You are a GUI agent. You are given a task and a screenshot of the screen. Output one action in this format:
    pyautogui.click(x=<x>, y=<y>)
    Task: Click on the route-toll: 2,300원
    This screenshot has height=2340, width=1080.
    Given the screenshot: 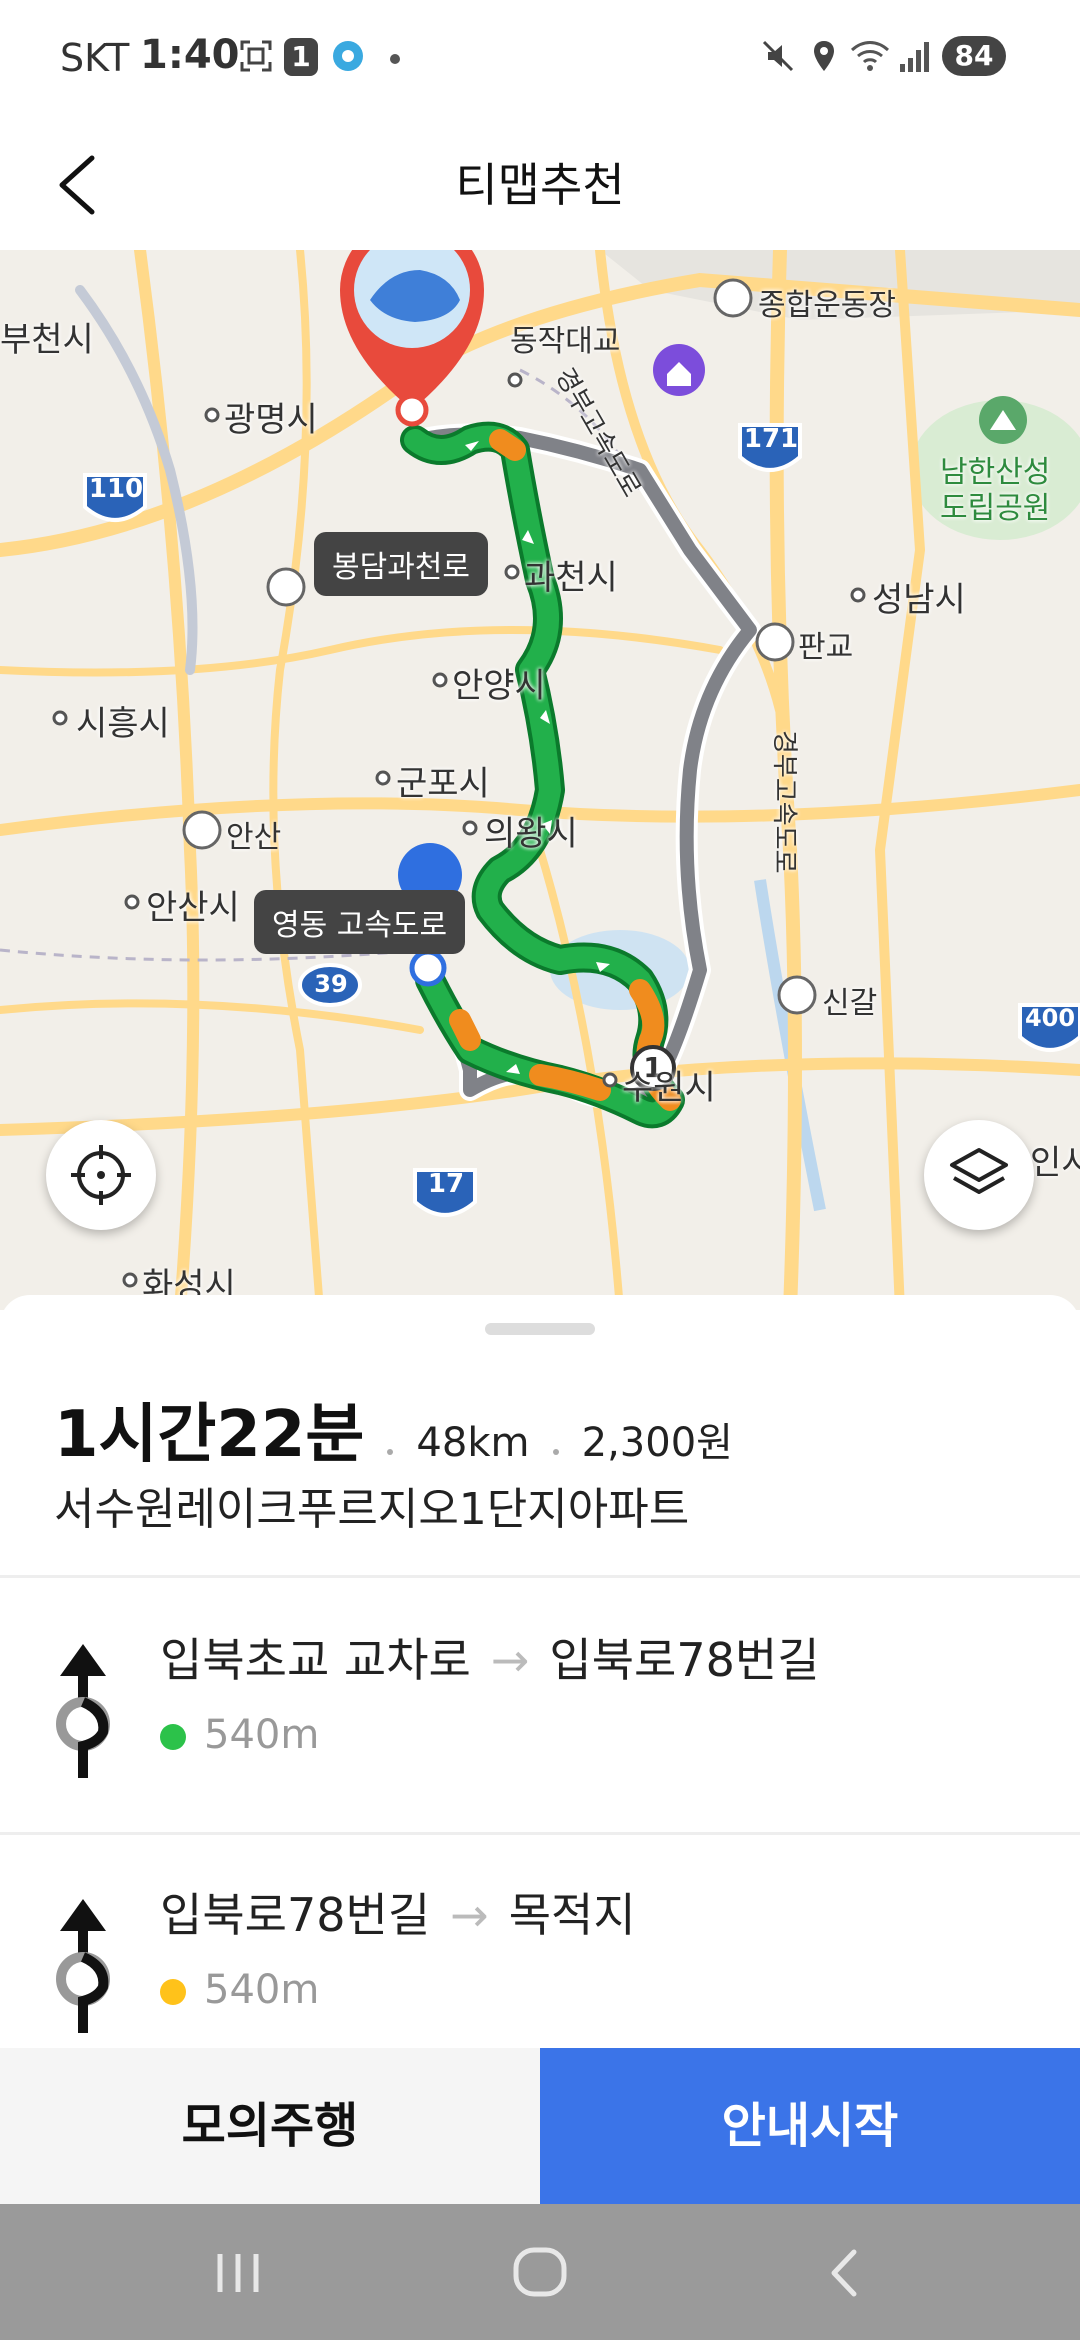 What is the action you would take?
    pyautogui.click(x=657, y=1443)
    